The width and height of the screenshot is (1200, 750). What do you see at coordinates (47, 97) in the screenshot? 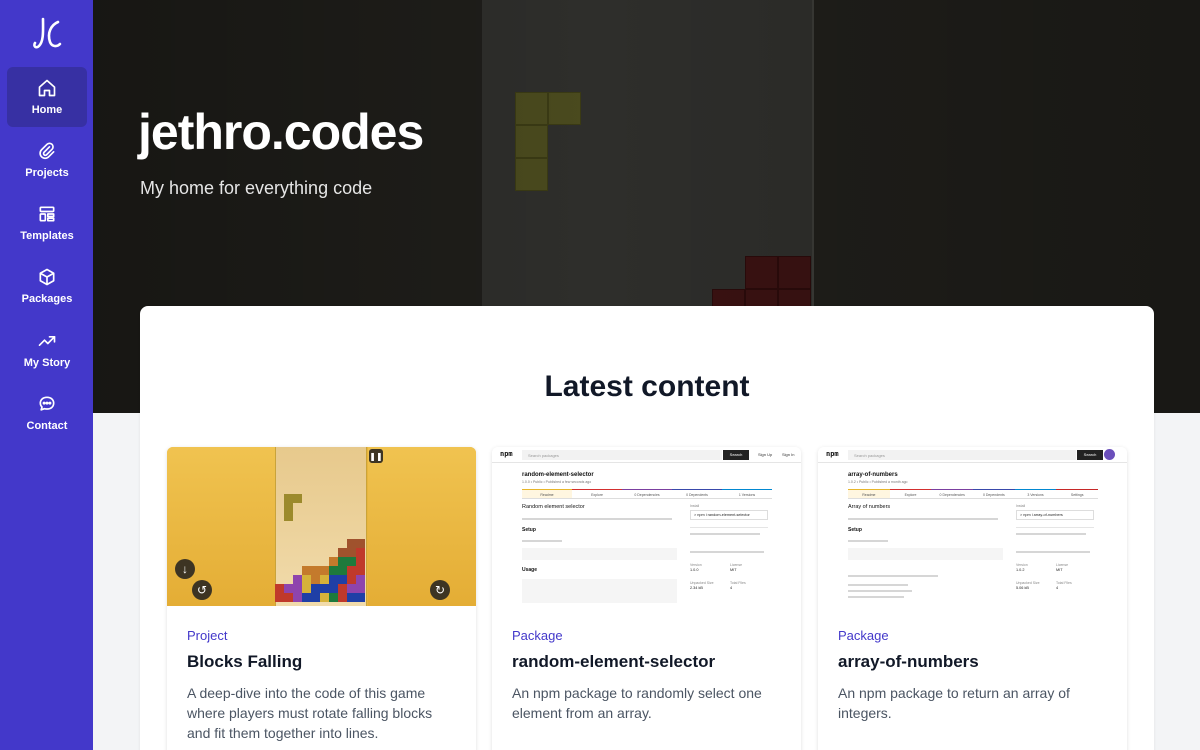
I see `nav-home: Home` at bounding box center [47, 97].